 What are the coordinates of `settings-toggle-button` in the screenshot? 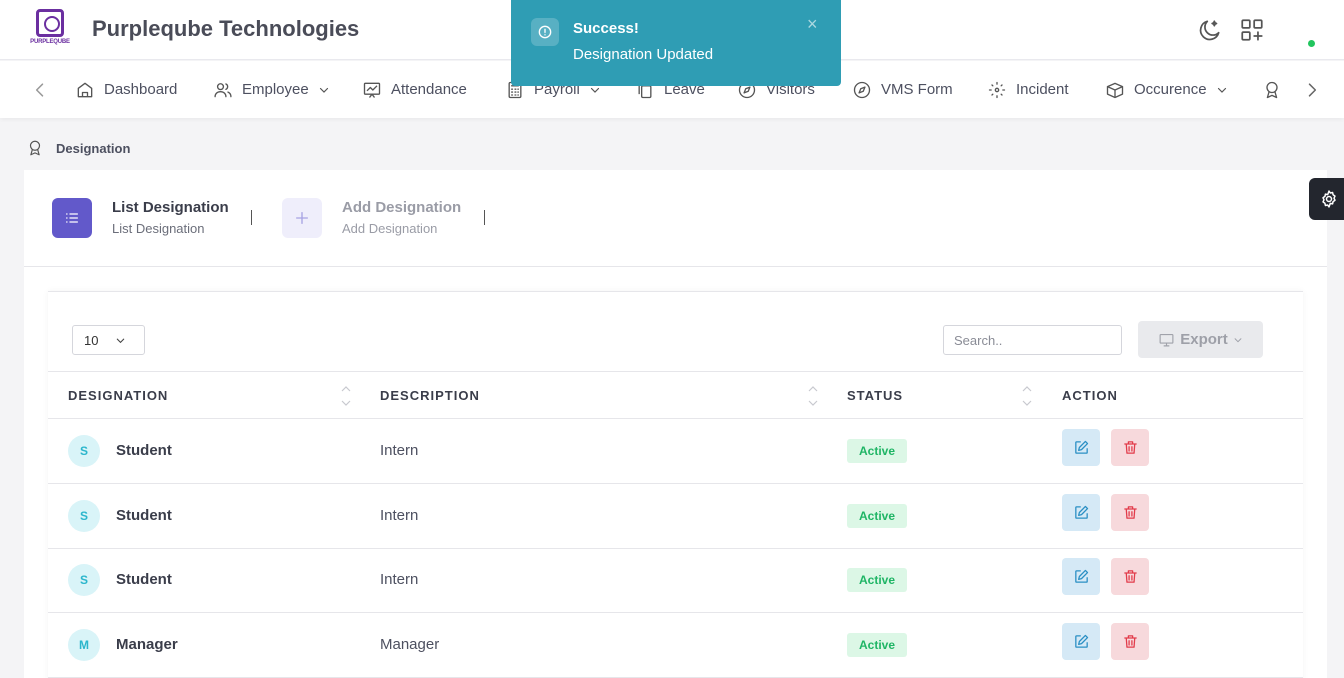 It's located at (1326, 199).